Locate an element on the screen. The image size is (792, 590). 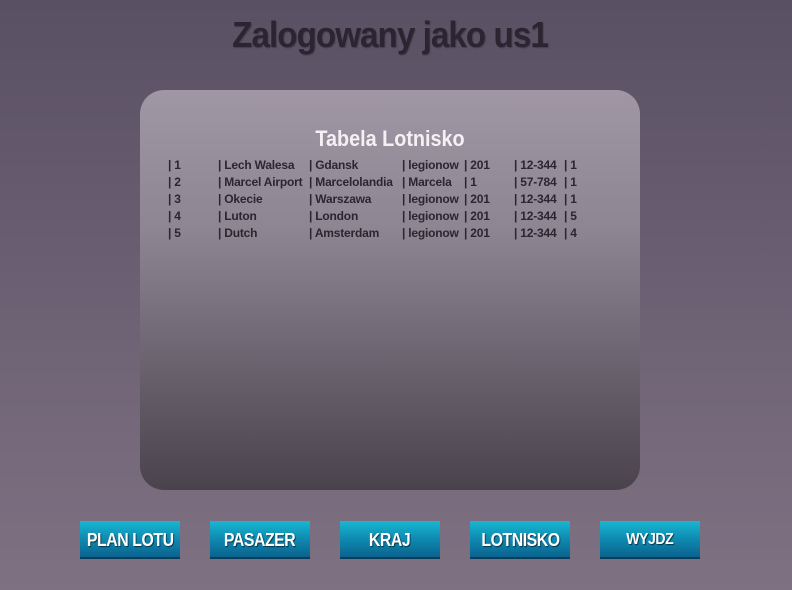
plan-lotu-label: PLAN LOTU is located at coordinates (130, 539).